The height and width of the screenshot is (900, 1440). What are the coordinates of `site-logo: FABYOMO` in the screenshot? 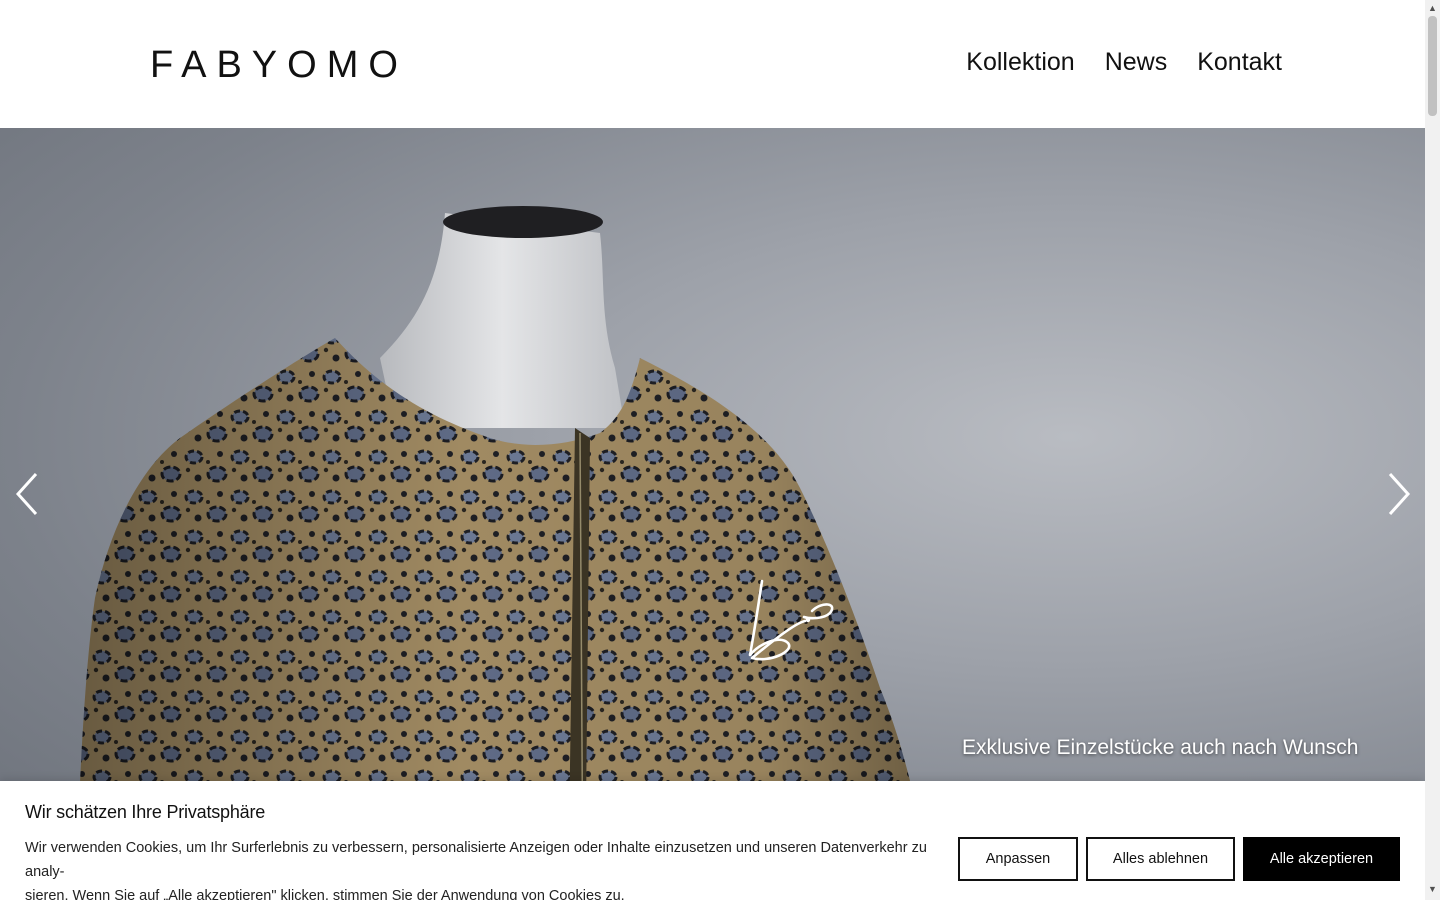 It's located at (279, 65).